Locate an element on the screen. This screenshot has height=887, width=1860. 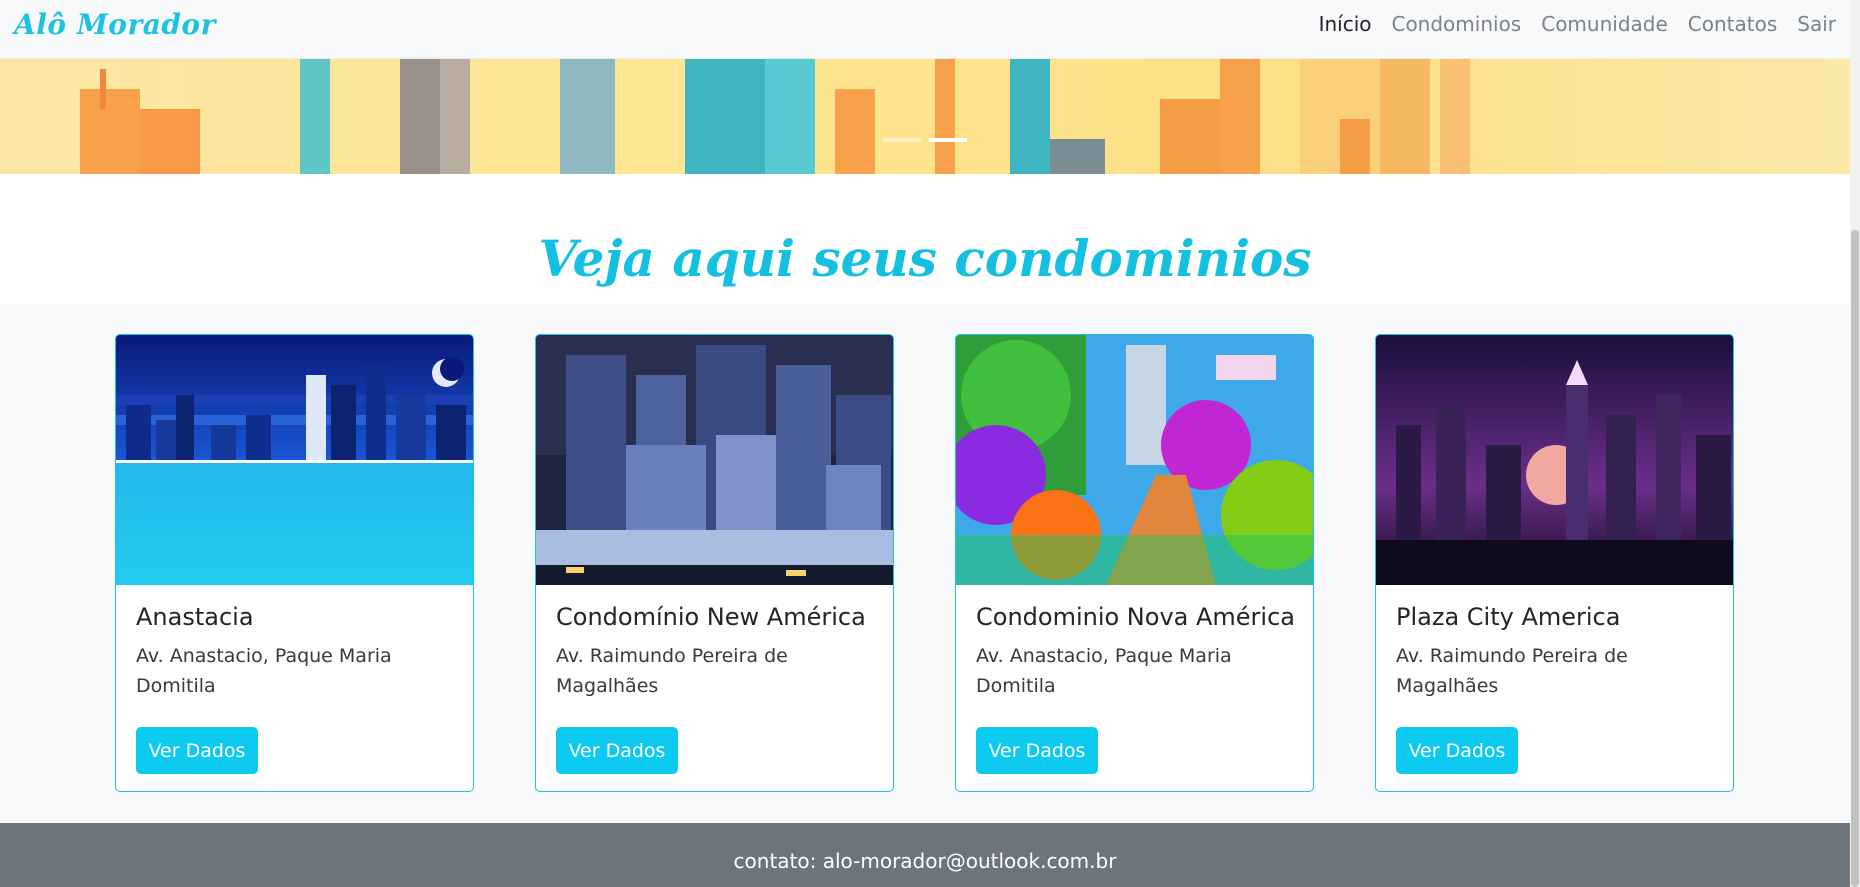
card-title: Anastacia is located at coordinates (195, 617).